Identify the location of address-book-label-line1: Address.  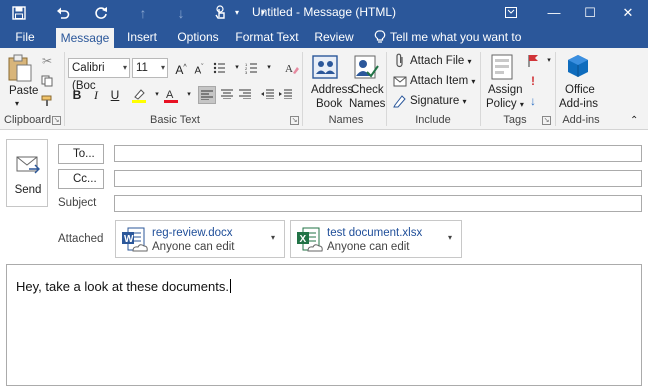
(332, 90).